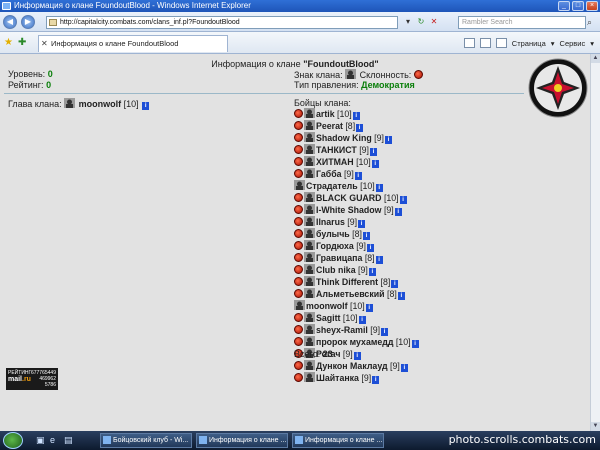 The height and width of the screenshot is (450, 600). Describe the element at coordinates (337, 378) in the screenshot. I see `fighter-name: Шайтанка` at that location.